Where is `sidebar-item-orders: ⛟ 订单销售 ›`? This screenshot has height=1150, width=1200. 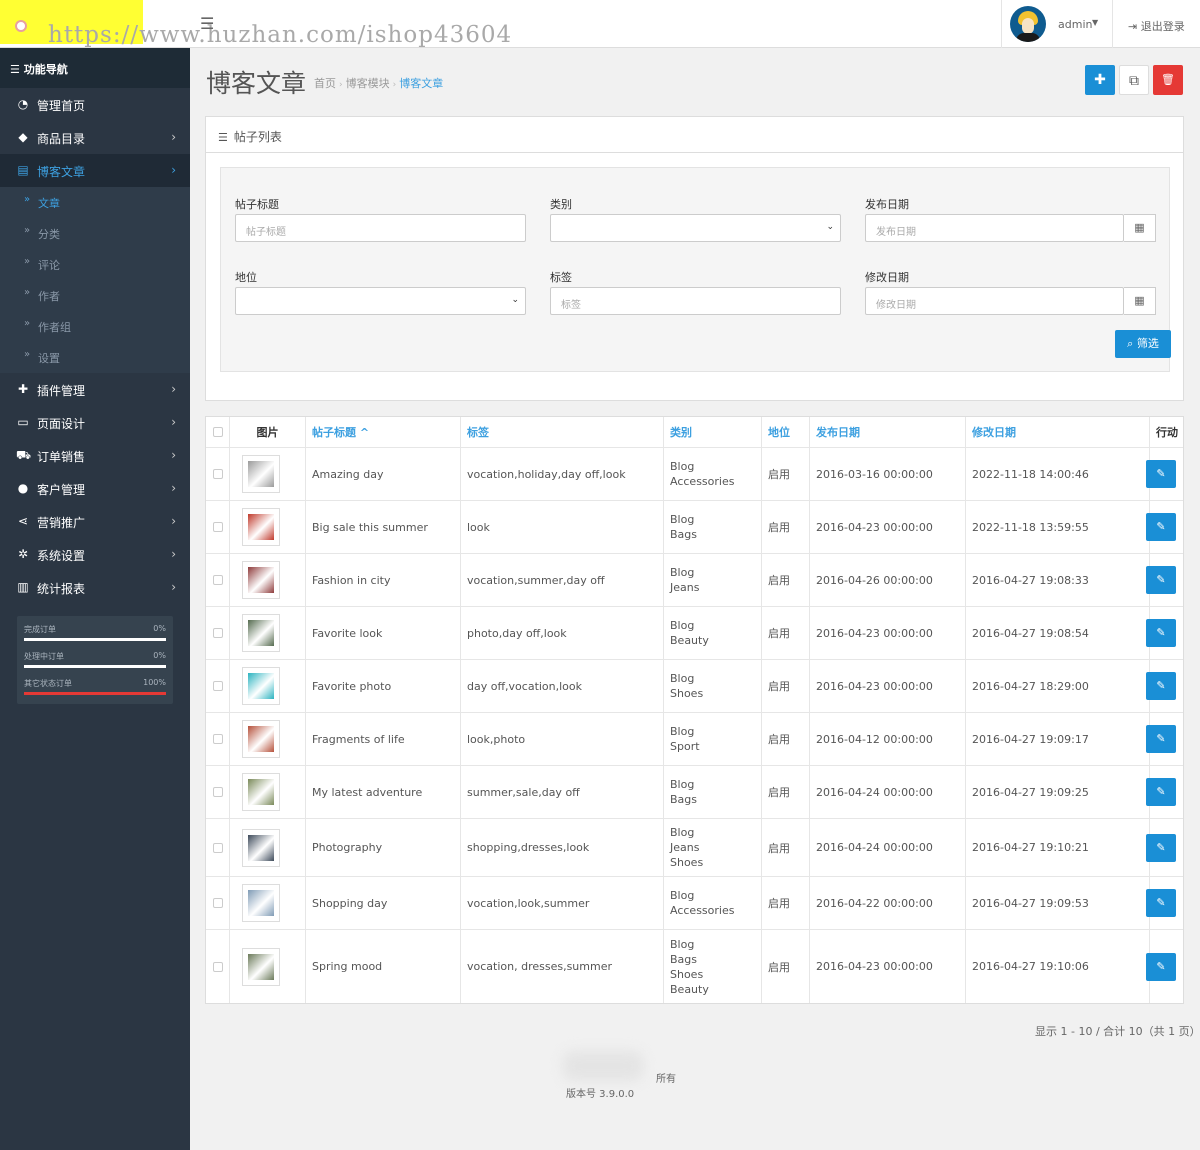
sidebar-item-orders: ⛟ 订单销售 › is located at coordinates (95, 455).